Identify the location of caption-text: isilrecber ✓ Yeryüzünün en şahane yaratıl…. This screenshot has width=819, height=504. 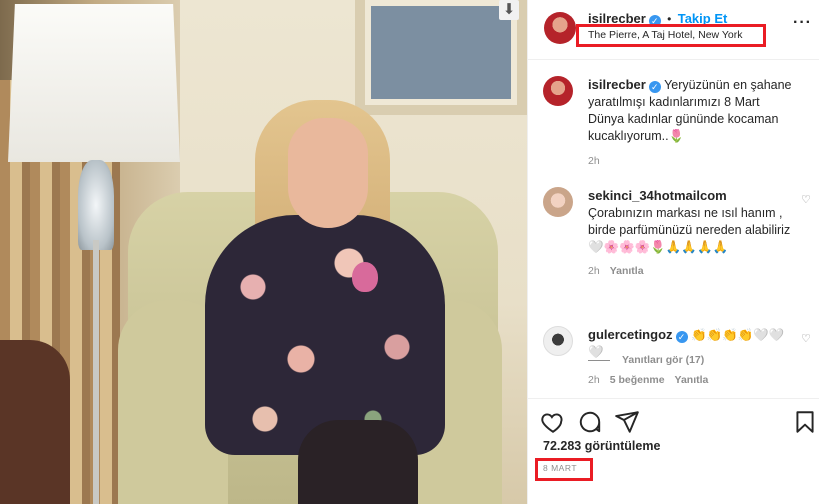
(690, 110).